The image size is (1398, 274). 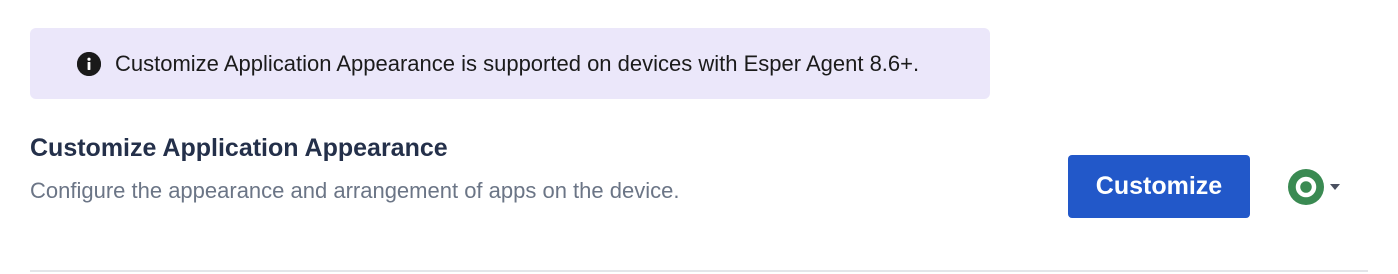 I want to click on caret-down-icon, so click(x=1335, y=187).